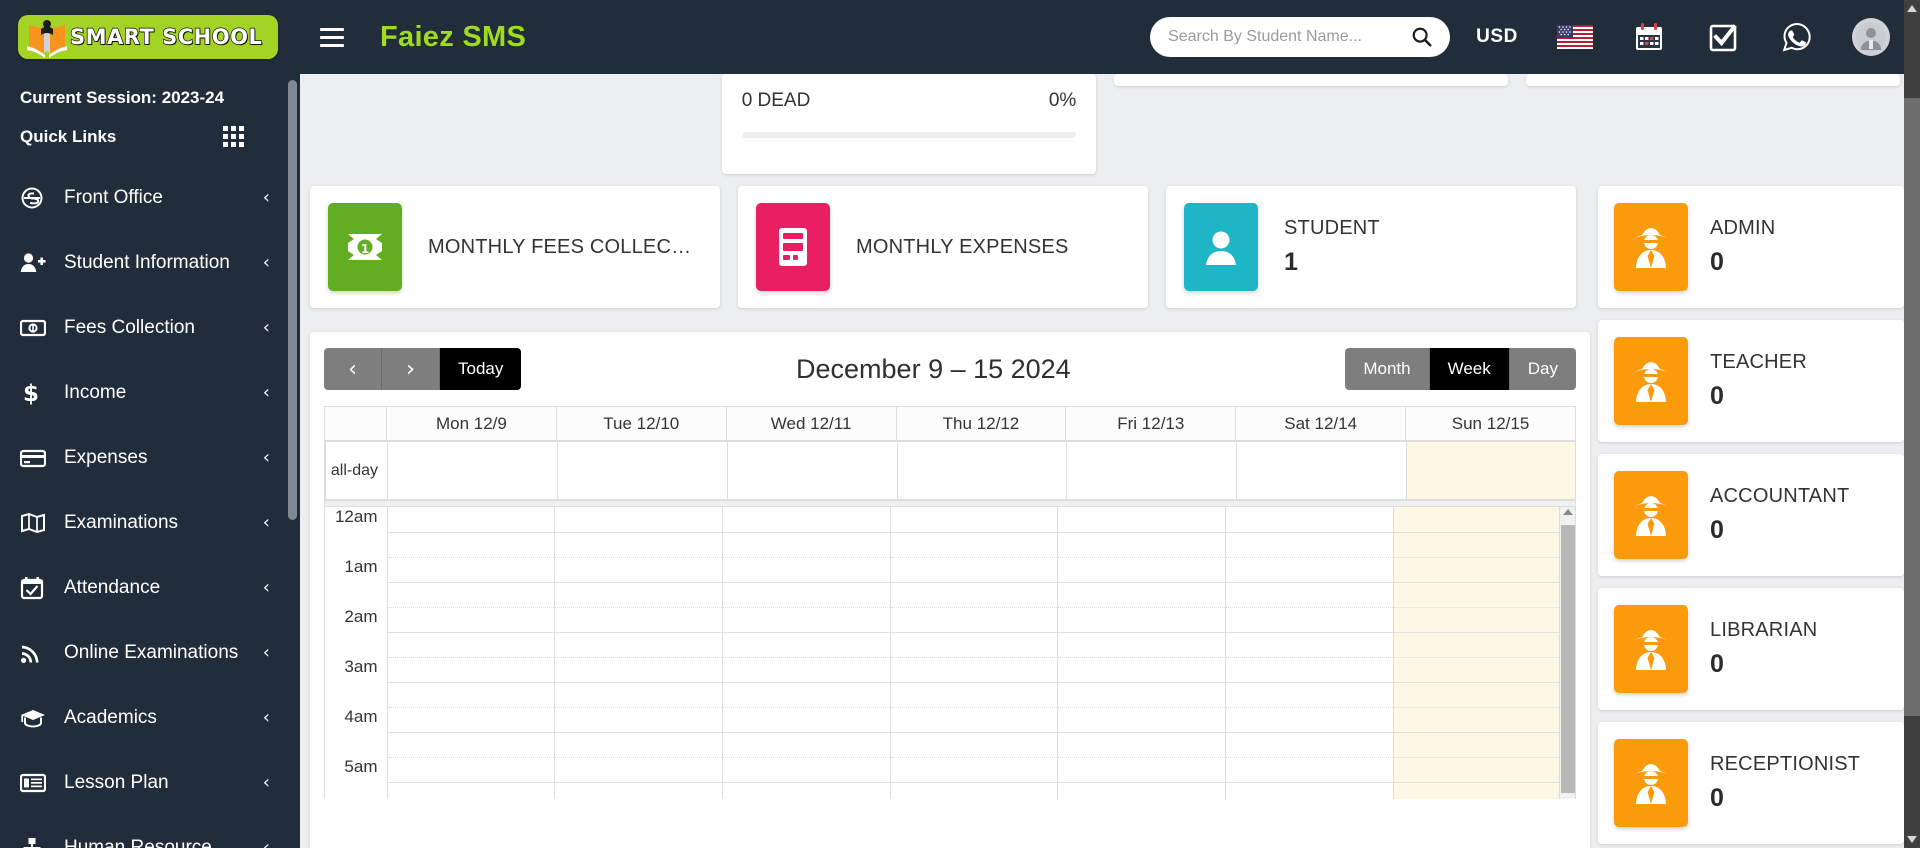 Image resolution: width=1920 pixels, height=848 pixels. Describe the element at coordinates (150, 587) in the screenshot. I see `sidebar-item-attendance: Attendance ‹` at that location.